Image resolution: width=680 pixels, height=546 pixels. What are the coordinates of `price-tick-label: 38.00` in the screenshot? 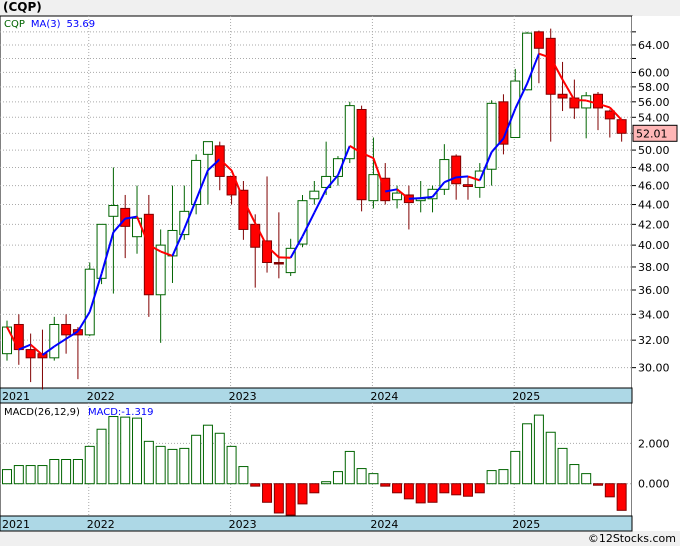 It's located at (654, 267).